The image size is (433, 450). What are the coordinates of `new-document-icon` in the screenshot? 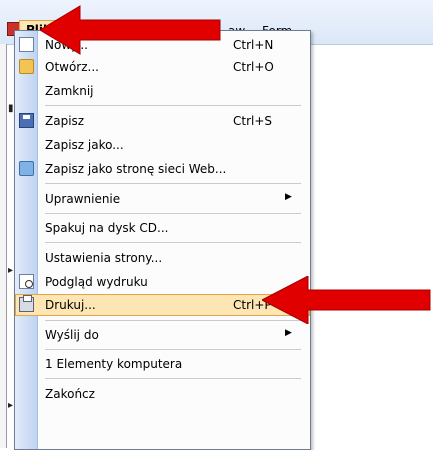 It's located at (26, 44).